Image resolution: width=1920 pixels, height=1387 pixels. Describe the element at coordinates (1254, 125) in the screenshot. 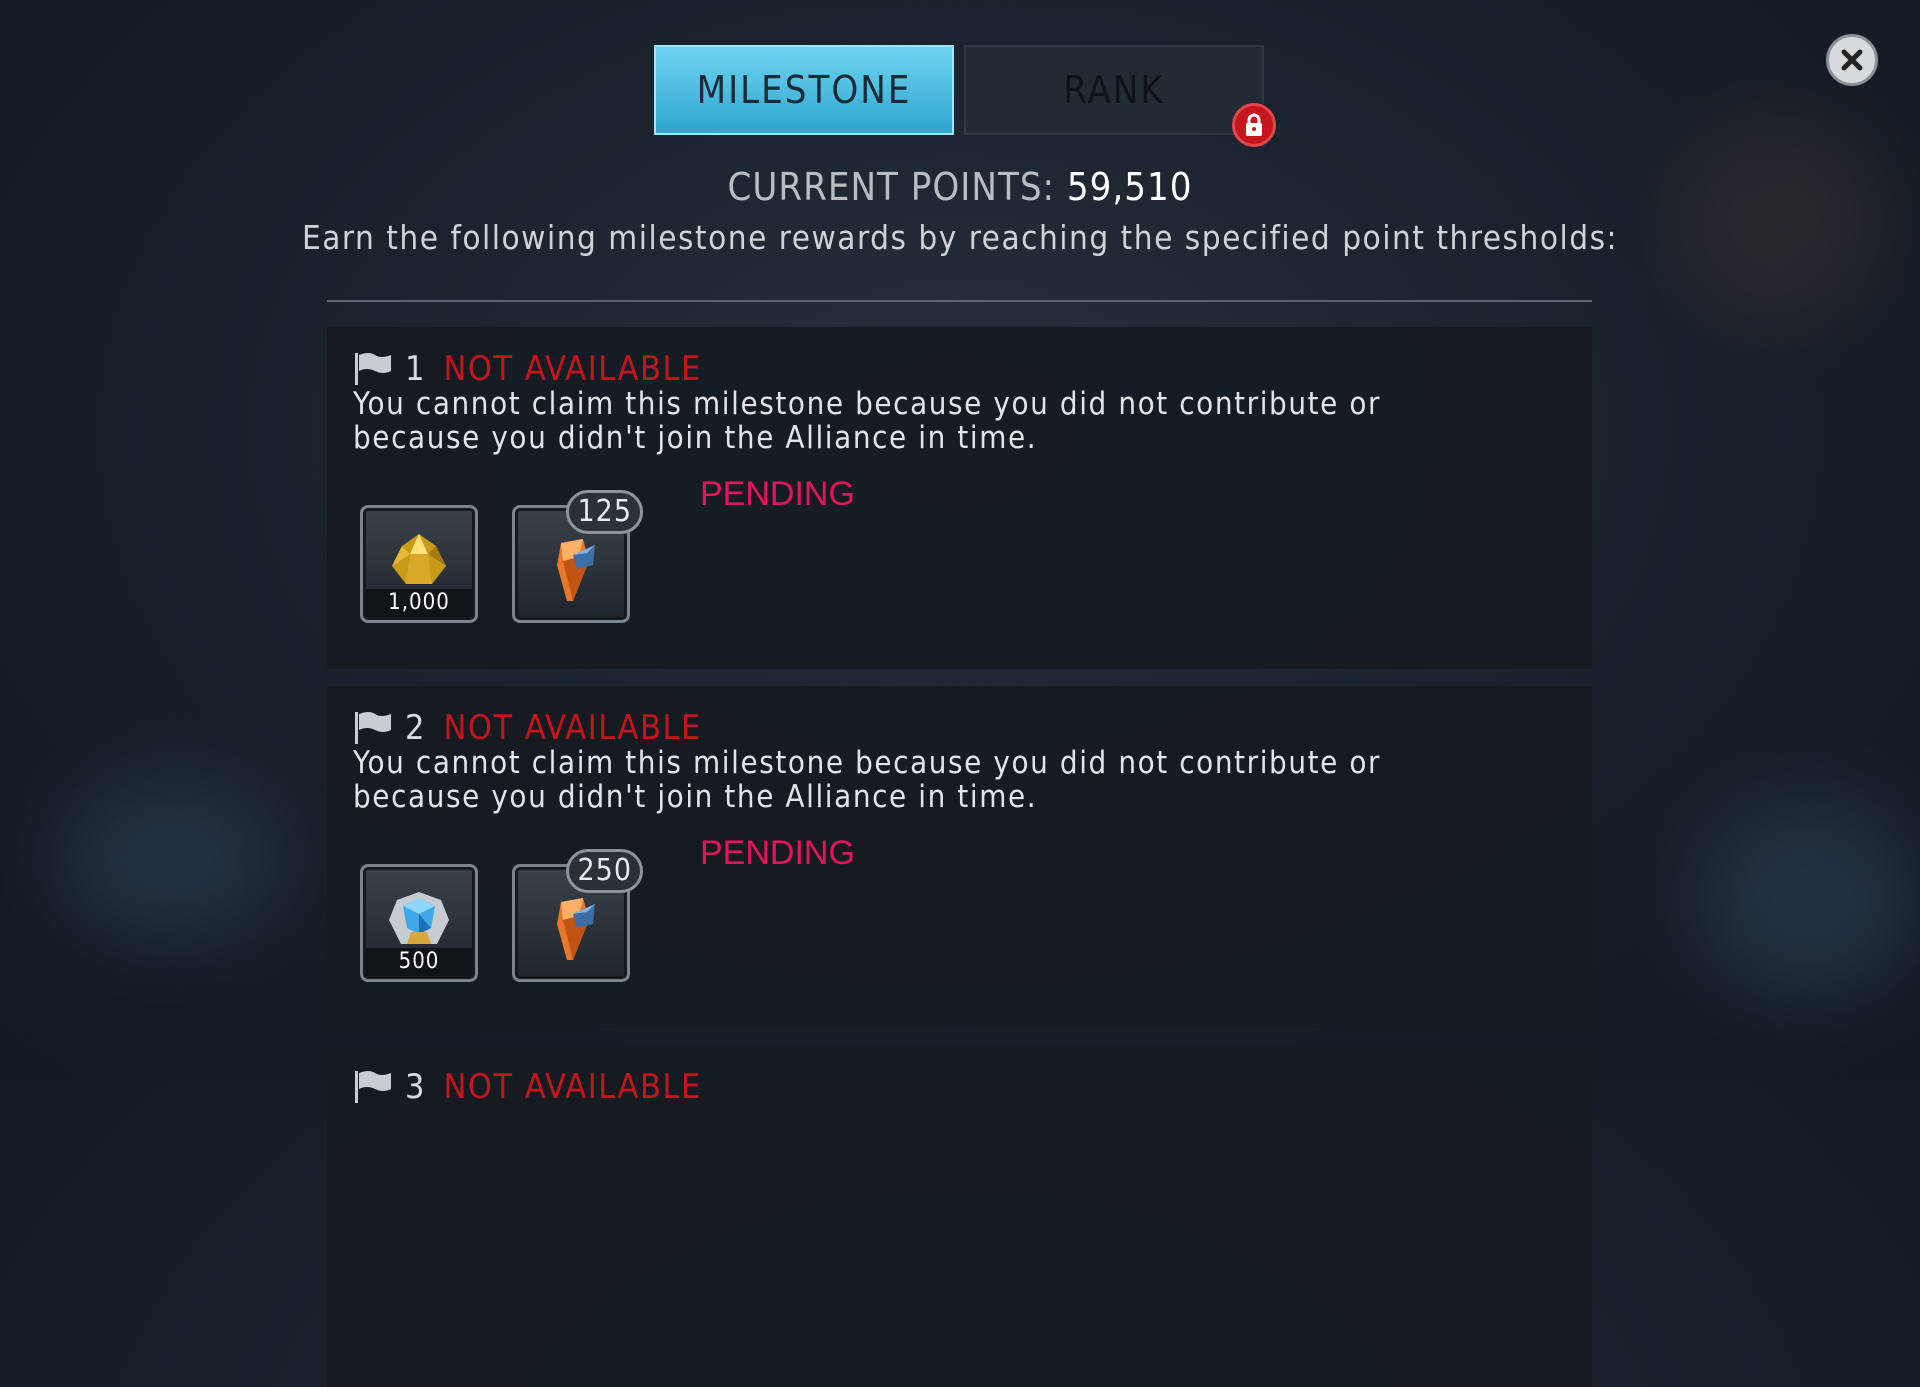

I see `lock-icon` at that location.